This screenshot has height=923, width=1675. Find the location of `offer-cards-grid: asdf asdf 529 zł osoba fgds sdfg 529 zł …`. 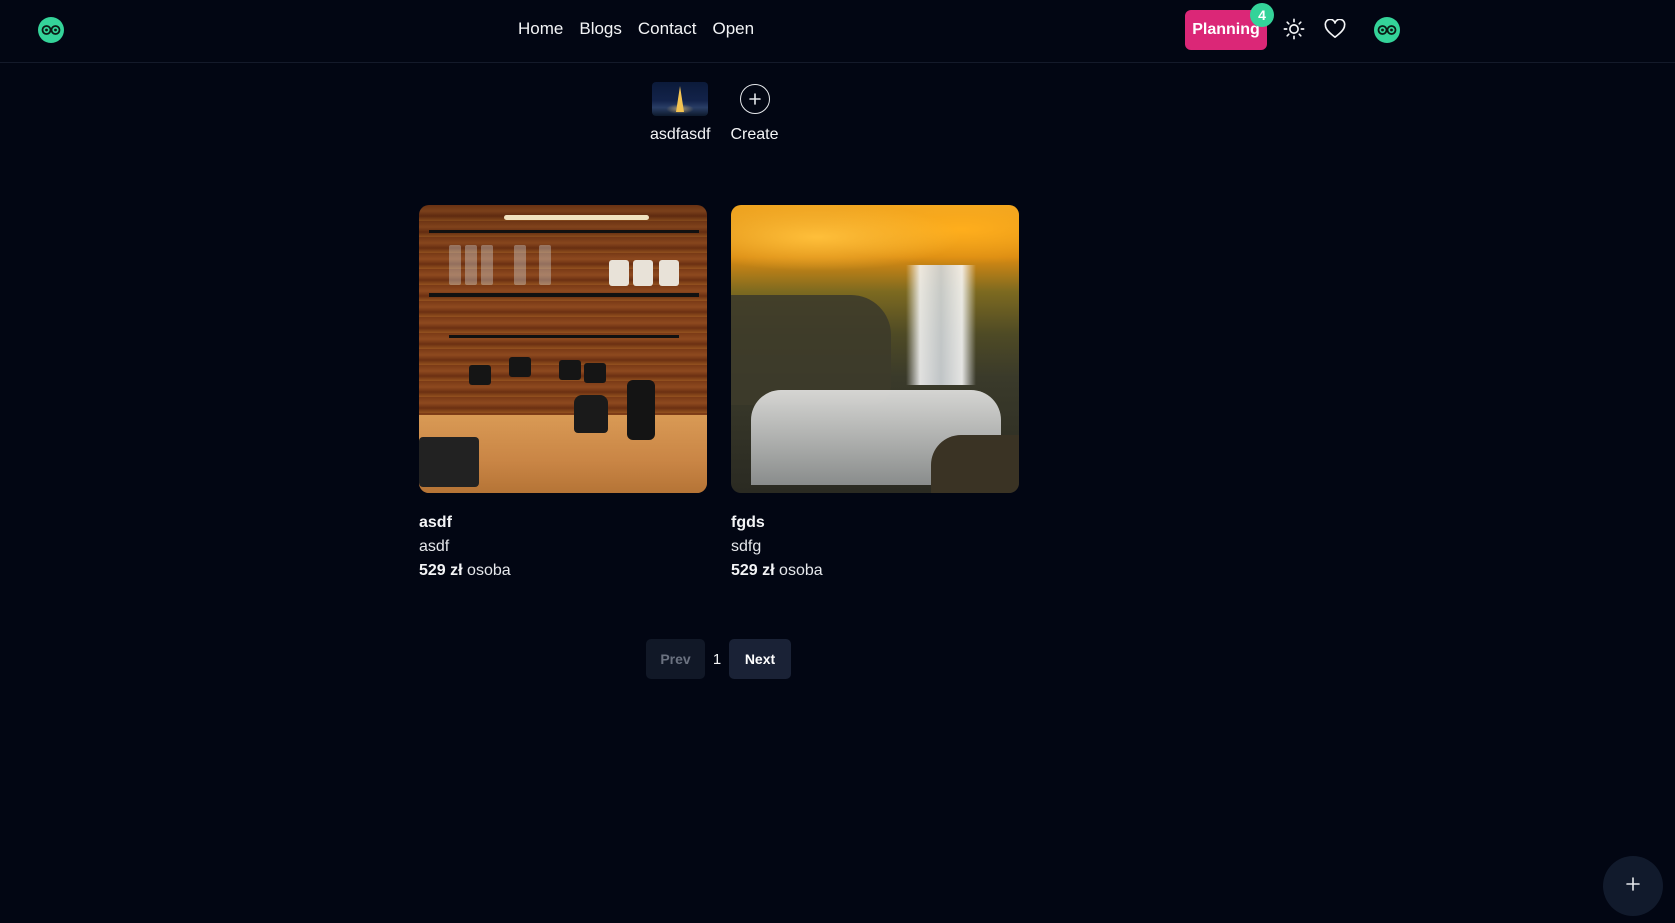

offer-cards-grid: asdf asdf 529 zł osoba fgds sdfg 529 zł … is located at coordinates (719, 392).